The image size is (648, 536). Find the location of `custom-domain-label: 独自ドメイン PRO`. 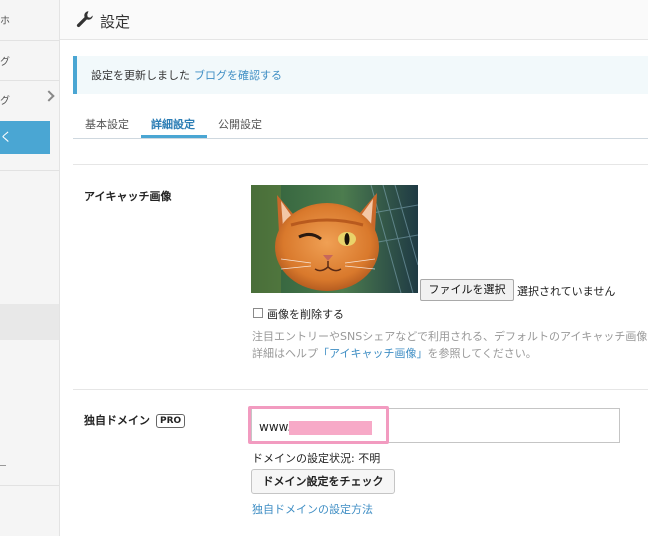

custom-domain-label: 独自ドメイン PRO is located at coordinates (135, 420).